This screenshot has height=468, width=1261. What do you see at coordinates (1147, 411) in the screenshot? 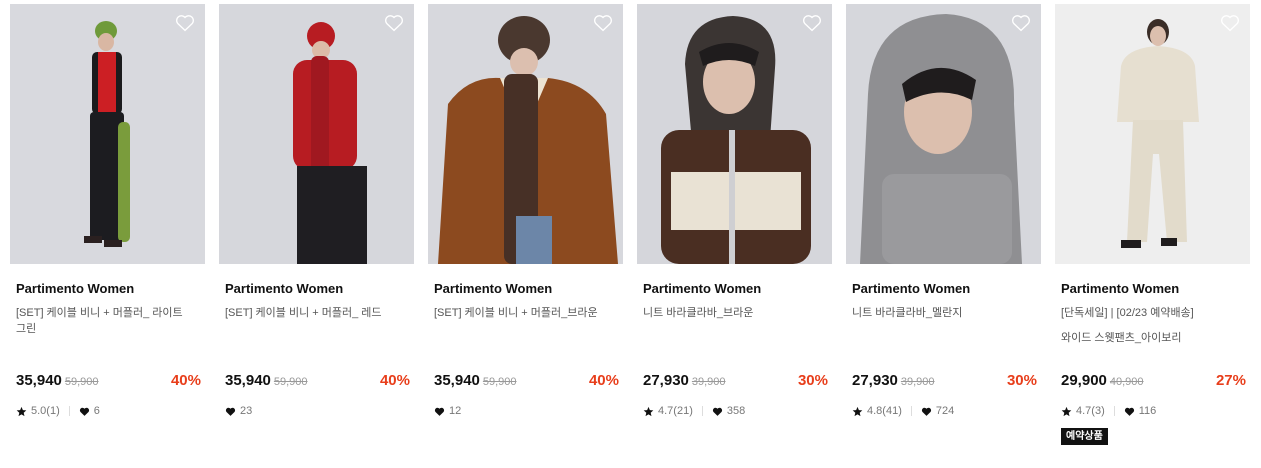
I see `likes-count: 116` at bounding box center [1147, 411].